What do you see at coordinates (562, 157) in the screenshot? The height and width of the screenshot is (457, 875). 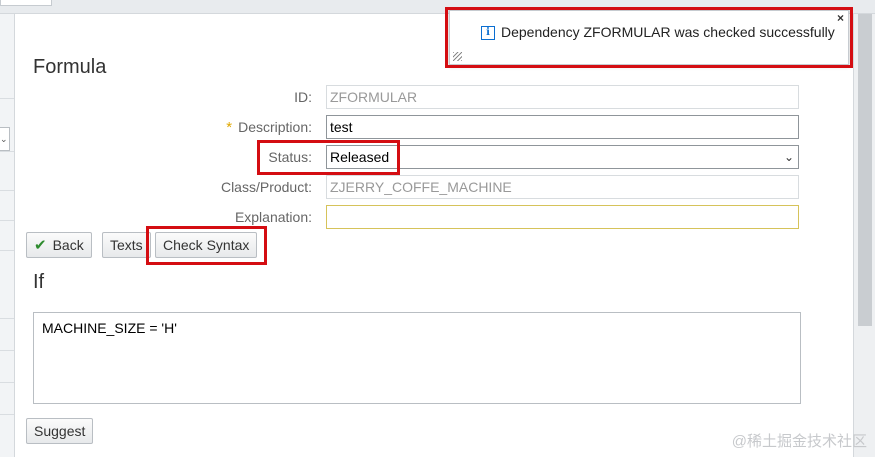 I see `status-select: Released ⌄` at bounding box center [562, 157].